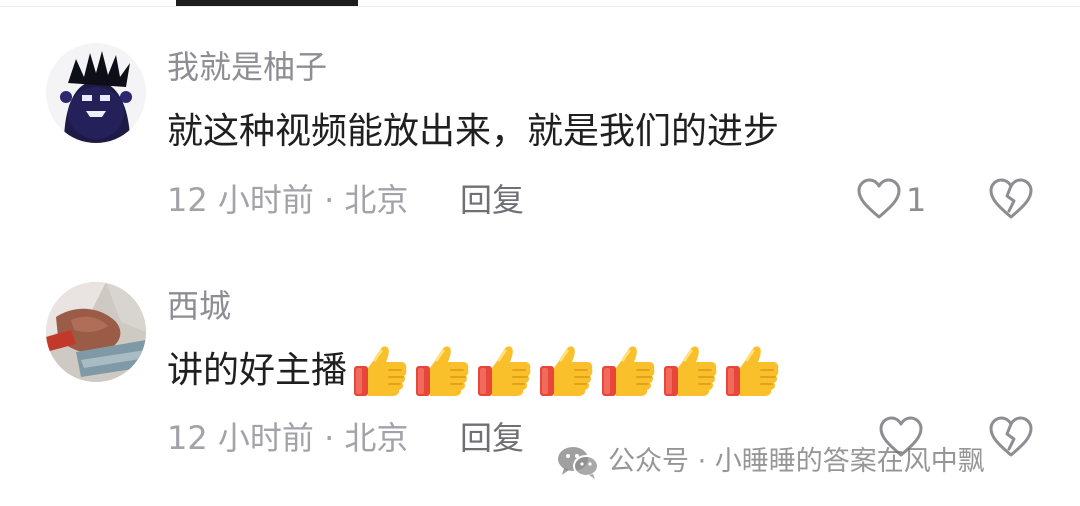  I want to click on comment-text: 就这种视频能放出来，就是我们的进步, so click(473, 132).